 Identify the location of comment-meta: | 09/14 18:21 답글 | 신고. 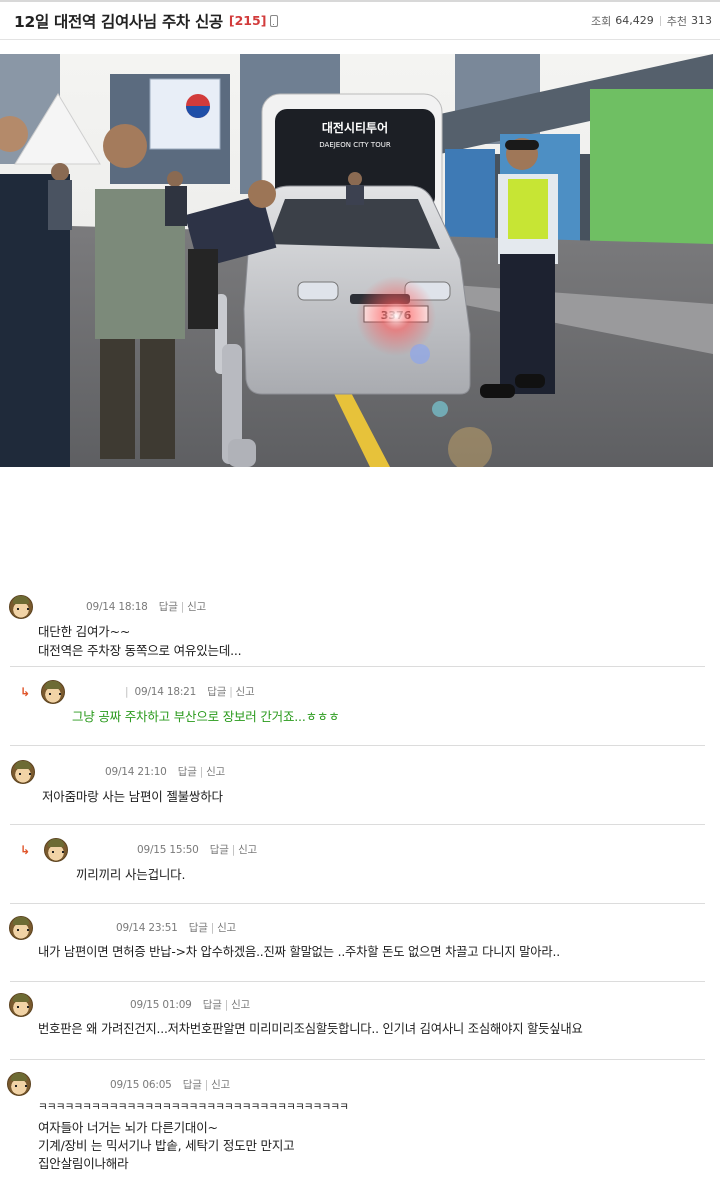
(188, 691).